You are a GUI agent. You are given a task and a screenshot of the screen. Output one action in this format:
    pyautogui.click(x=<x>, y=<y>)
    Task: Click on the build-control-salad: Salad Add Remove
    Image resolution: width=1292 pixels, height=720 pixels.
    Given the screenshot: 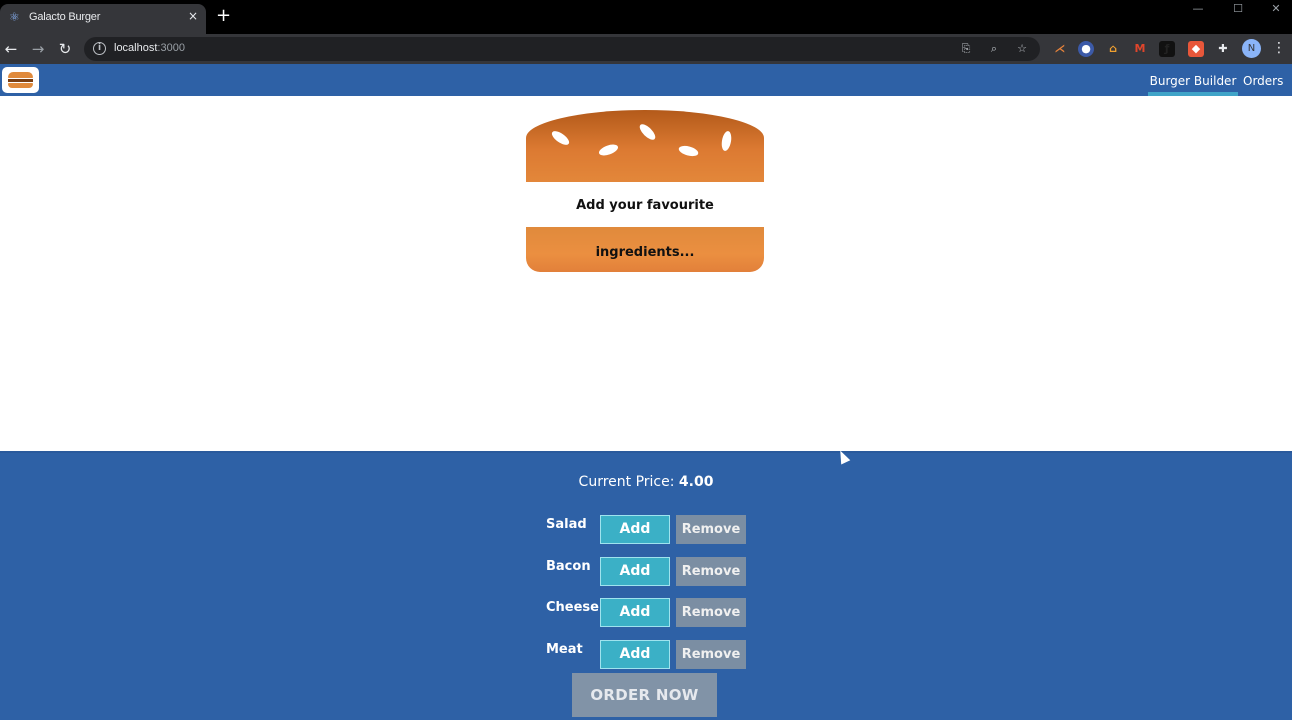 What is the action you would take?
    pyautogui.click(x=651, y=530)
    